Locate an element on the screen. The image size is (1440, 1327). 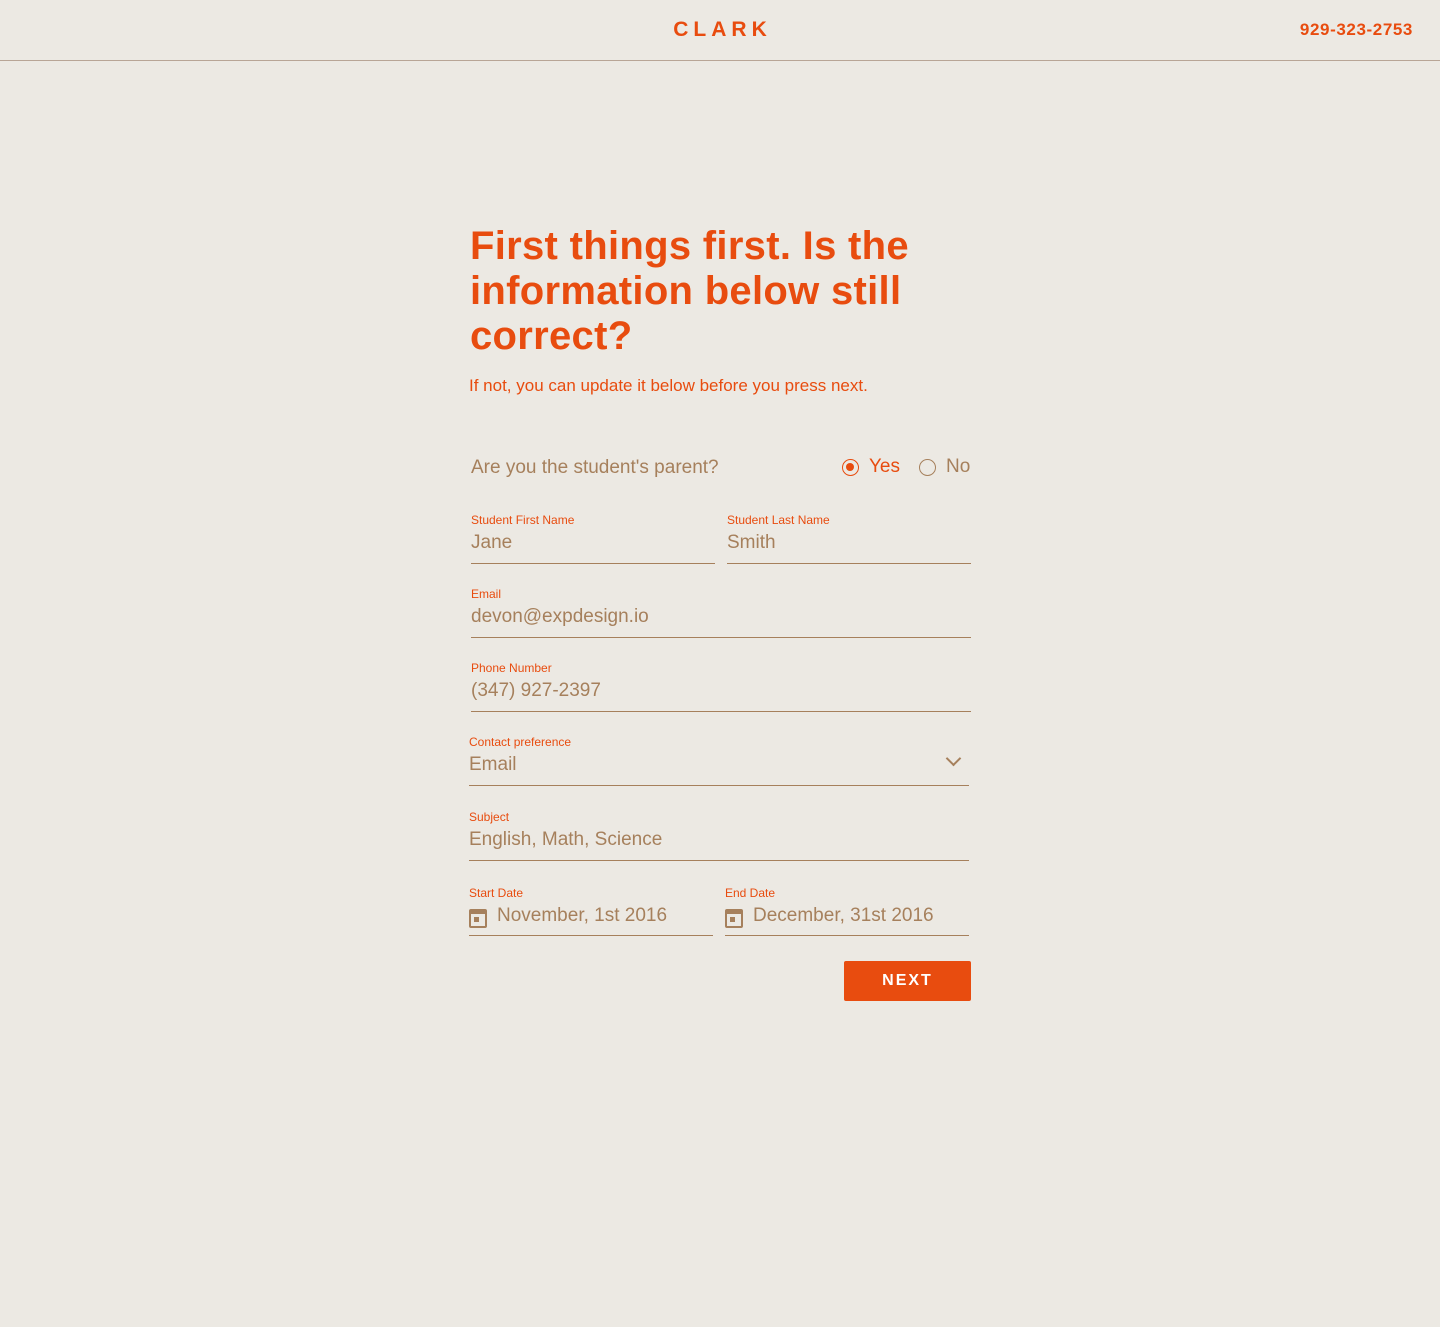
chevron-down-icon is located at coordinates (953, 758).